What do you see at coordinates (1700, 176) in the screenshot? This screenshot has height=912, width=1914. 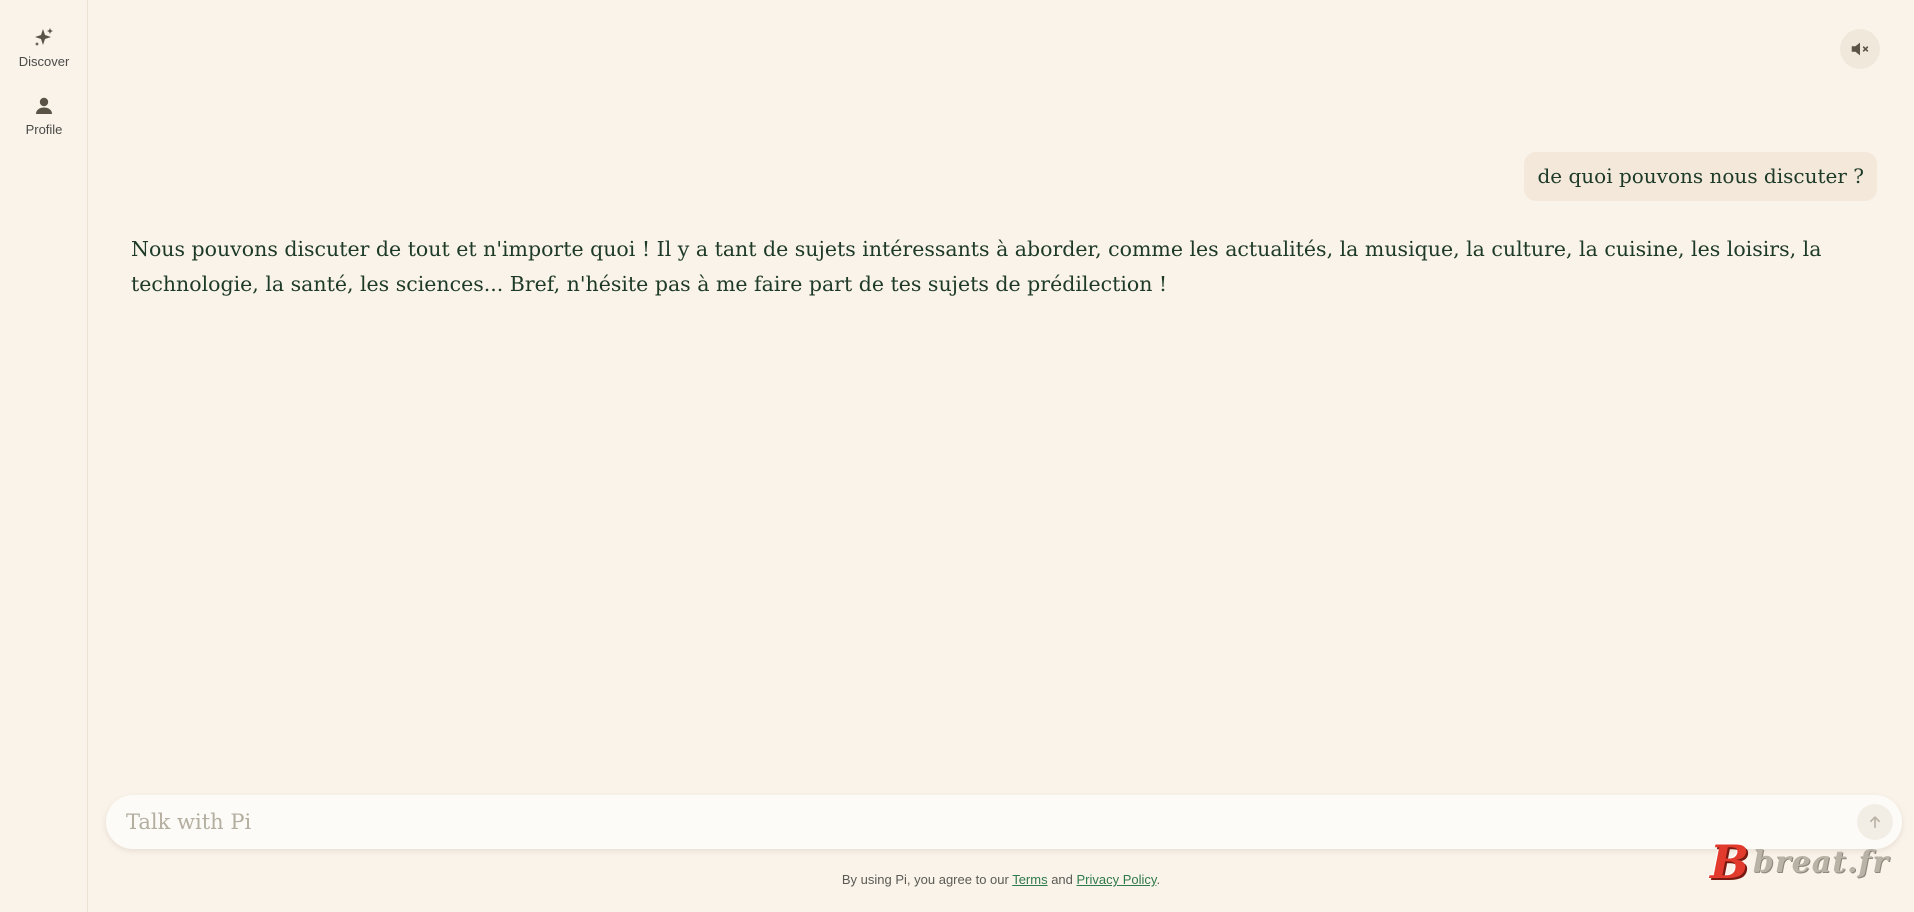 I see `user-message-bubble: de quoi pouvons nous discuter ?` at bounding box center [1700, 176].